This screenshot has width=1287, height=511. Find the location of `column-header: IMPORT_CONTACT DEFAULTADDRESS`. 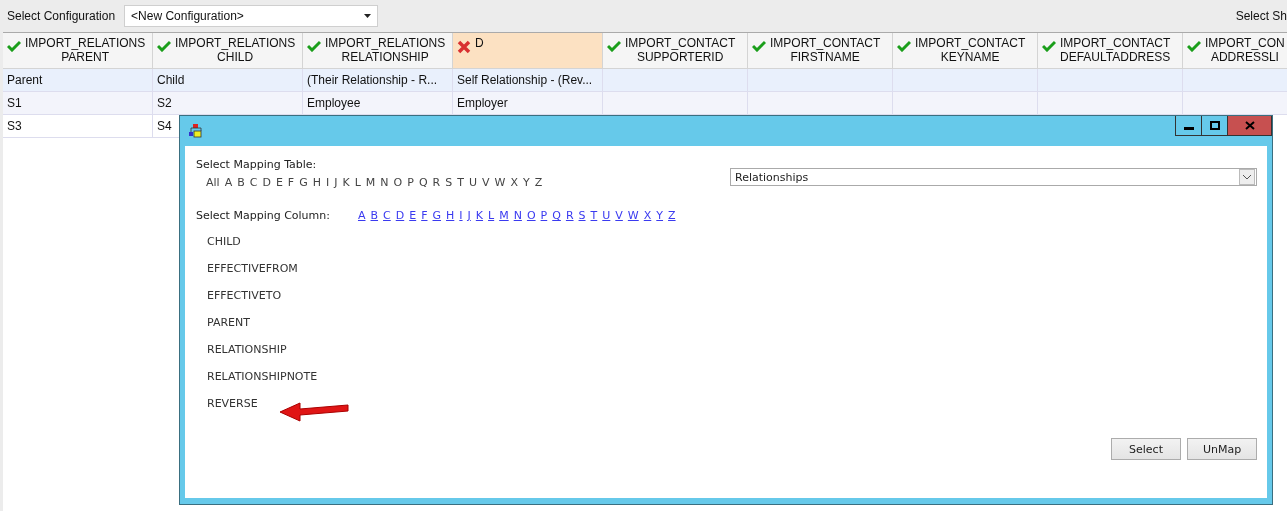

column-header: IMPORT_CONTACT DEFAULTADDRESS is located at coordinates (1110, 51).